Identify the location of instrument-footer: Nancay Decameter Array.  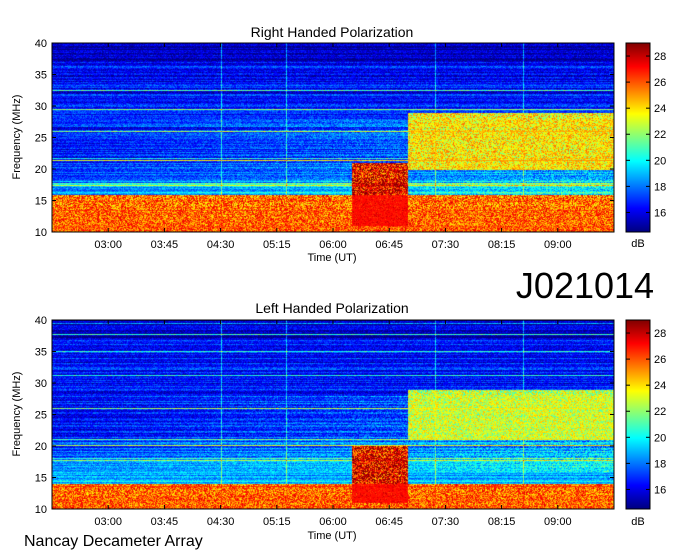
(113, 541).